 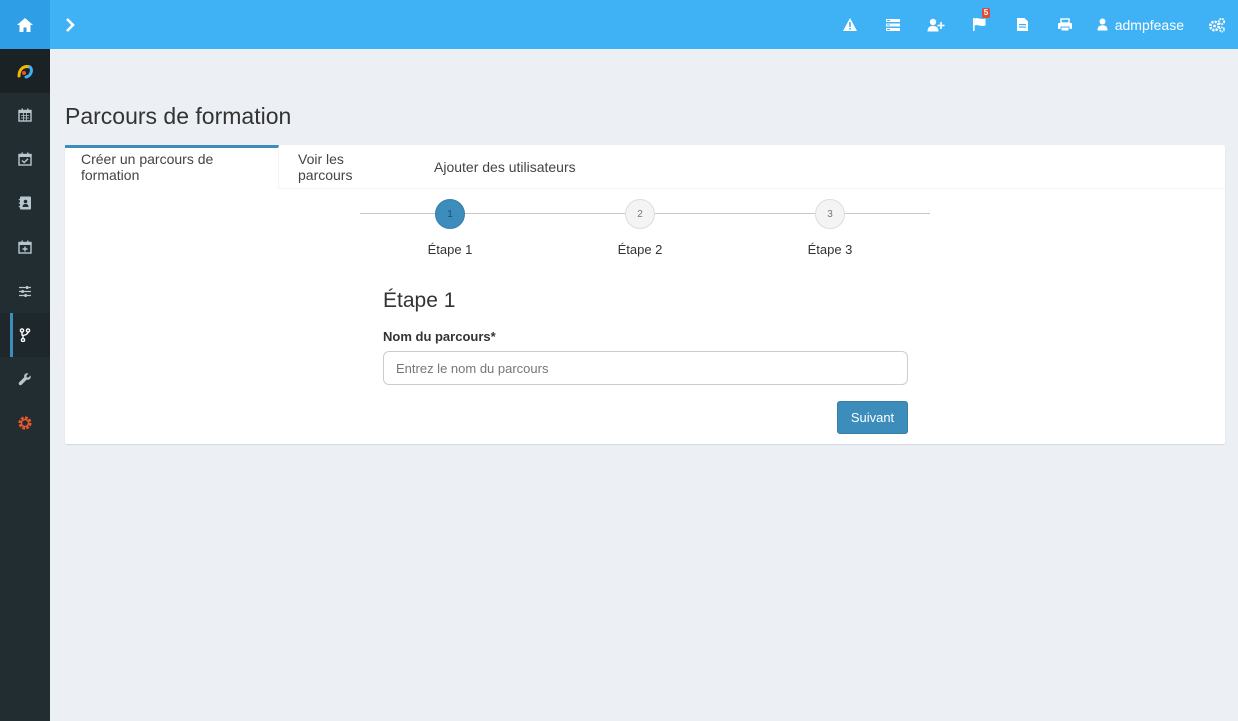 I want to click on tasks-button, so click(x=893, y=24).